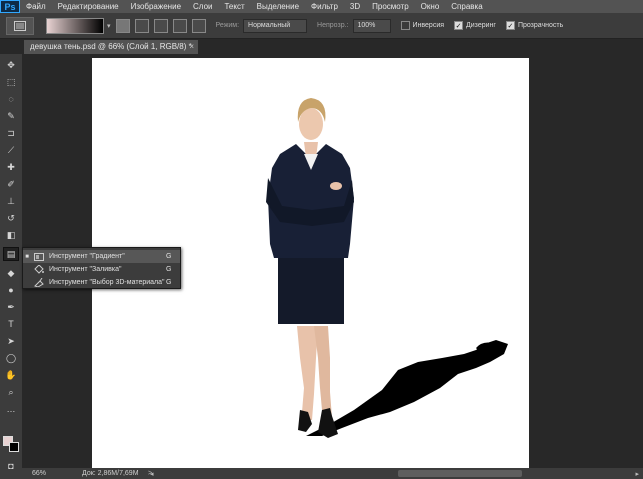 The width and height of the screenshot is (643, 479). What do you see at coordinates (459, 25) in the screenshot?
I see `dither-checkbox: ✓` at bounding box center [459, 25].